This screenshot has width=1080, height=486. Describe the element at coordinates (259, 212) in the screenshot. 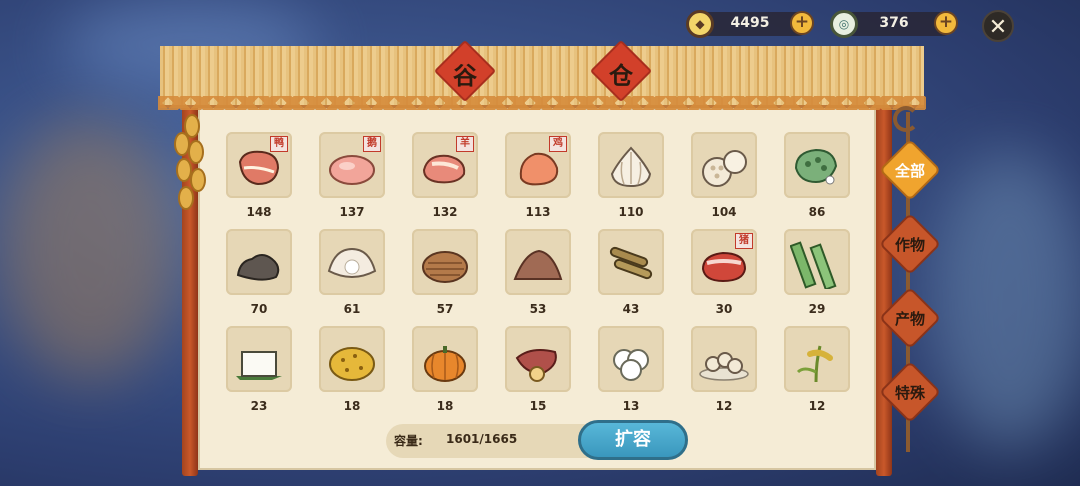

I see `item-count: 148` at that location.